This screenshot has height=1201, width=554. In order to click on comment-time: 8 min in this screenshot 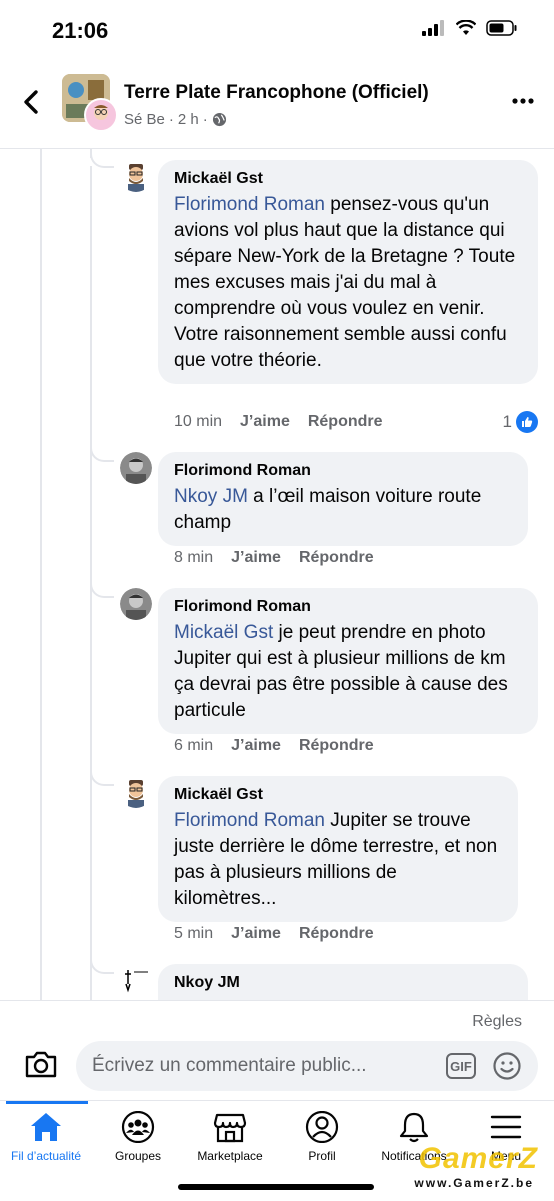, I will do `click(193, 558)`.